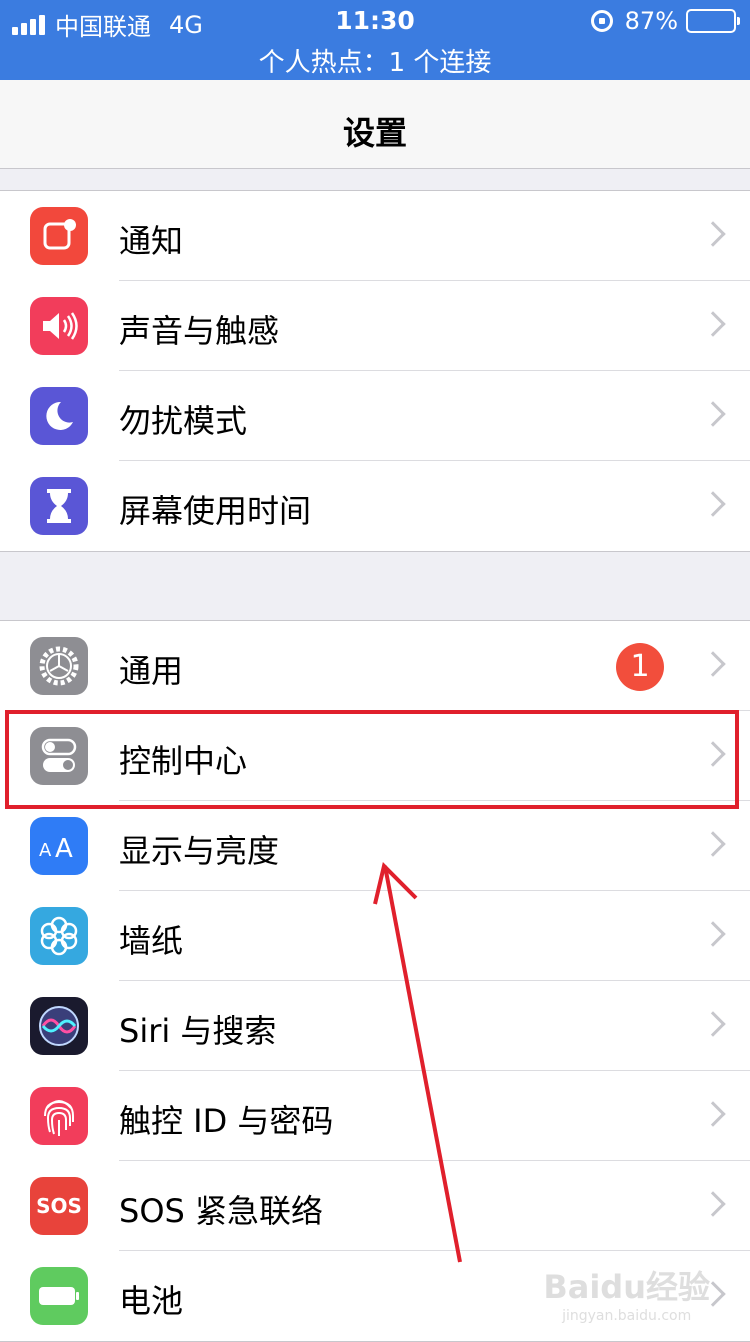 The image size is (750, 1342). I want to click on watermark: Baidu经验 jingyan.baidu.com, so click(626, 1293).